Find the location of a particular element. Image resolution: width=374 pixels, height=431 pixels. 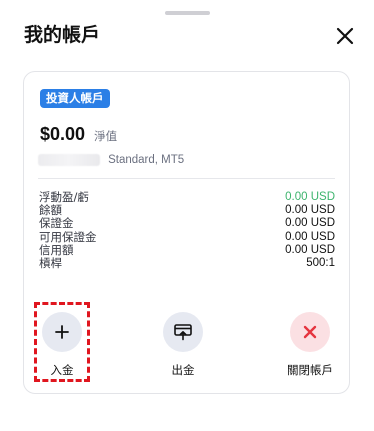

close-account-icon is located at coordinates (310, 332).